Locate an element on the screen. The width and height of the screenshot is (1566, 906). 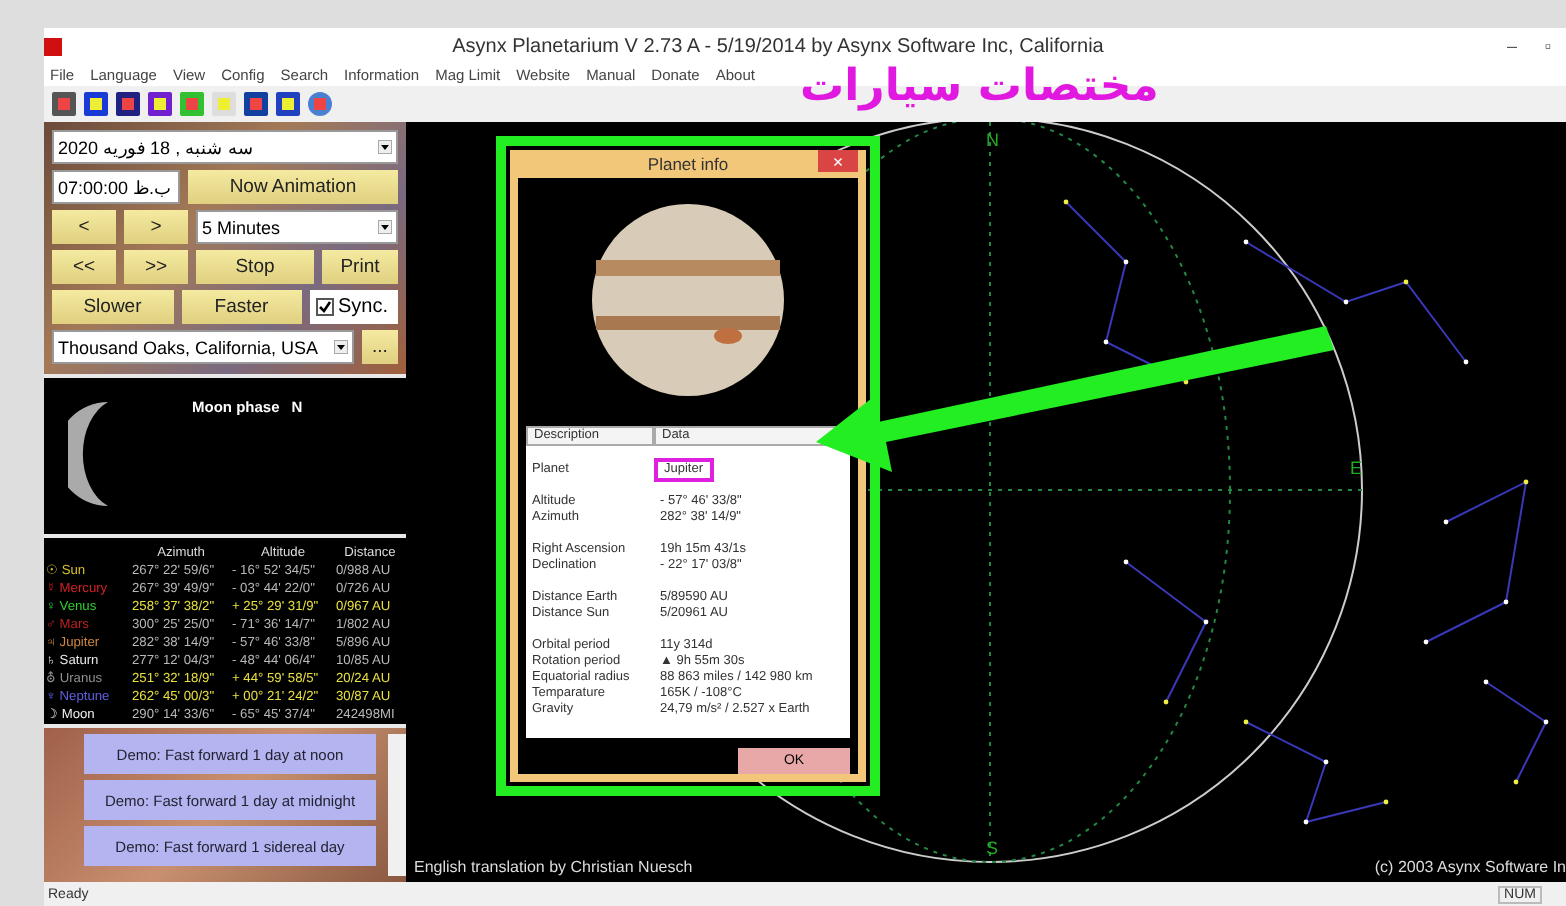
sync-label: Sync. is located at coordinates (363, 307).